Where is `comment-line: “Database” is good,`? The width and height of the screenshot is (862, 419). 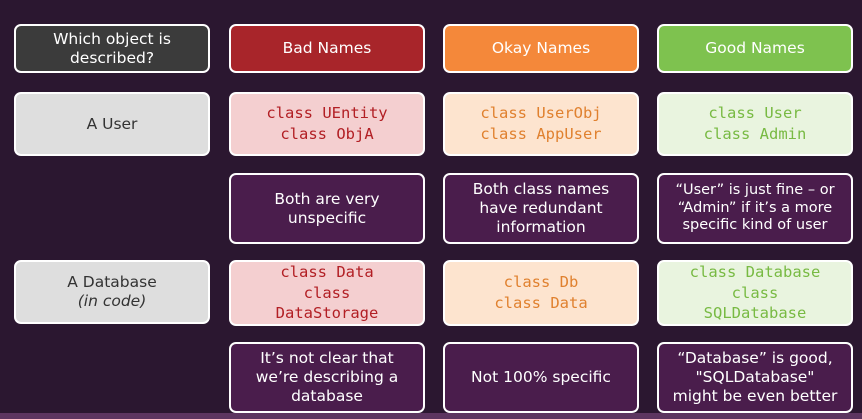 comment-line: “Database” is good, is located at coordinates (755, 358).